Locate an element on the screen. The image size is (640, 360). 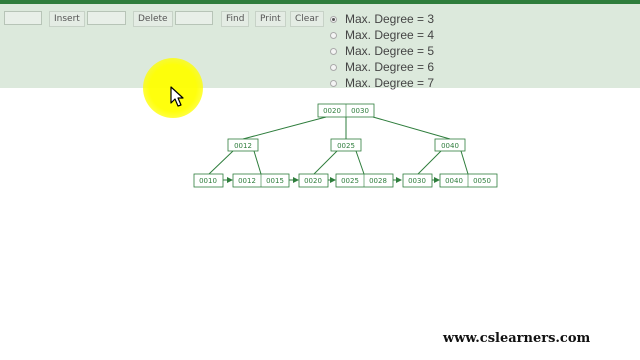
leaf-node: 0030 is located at coordinates (417, 180).